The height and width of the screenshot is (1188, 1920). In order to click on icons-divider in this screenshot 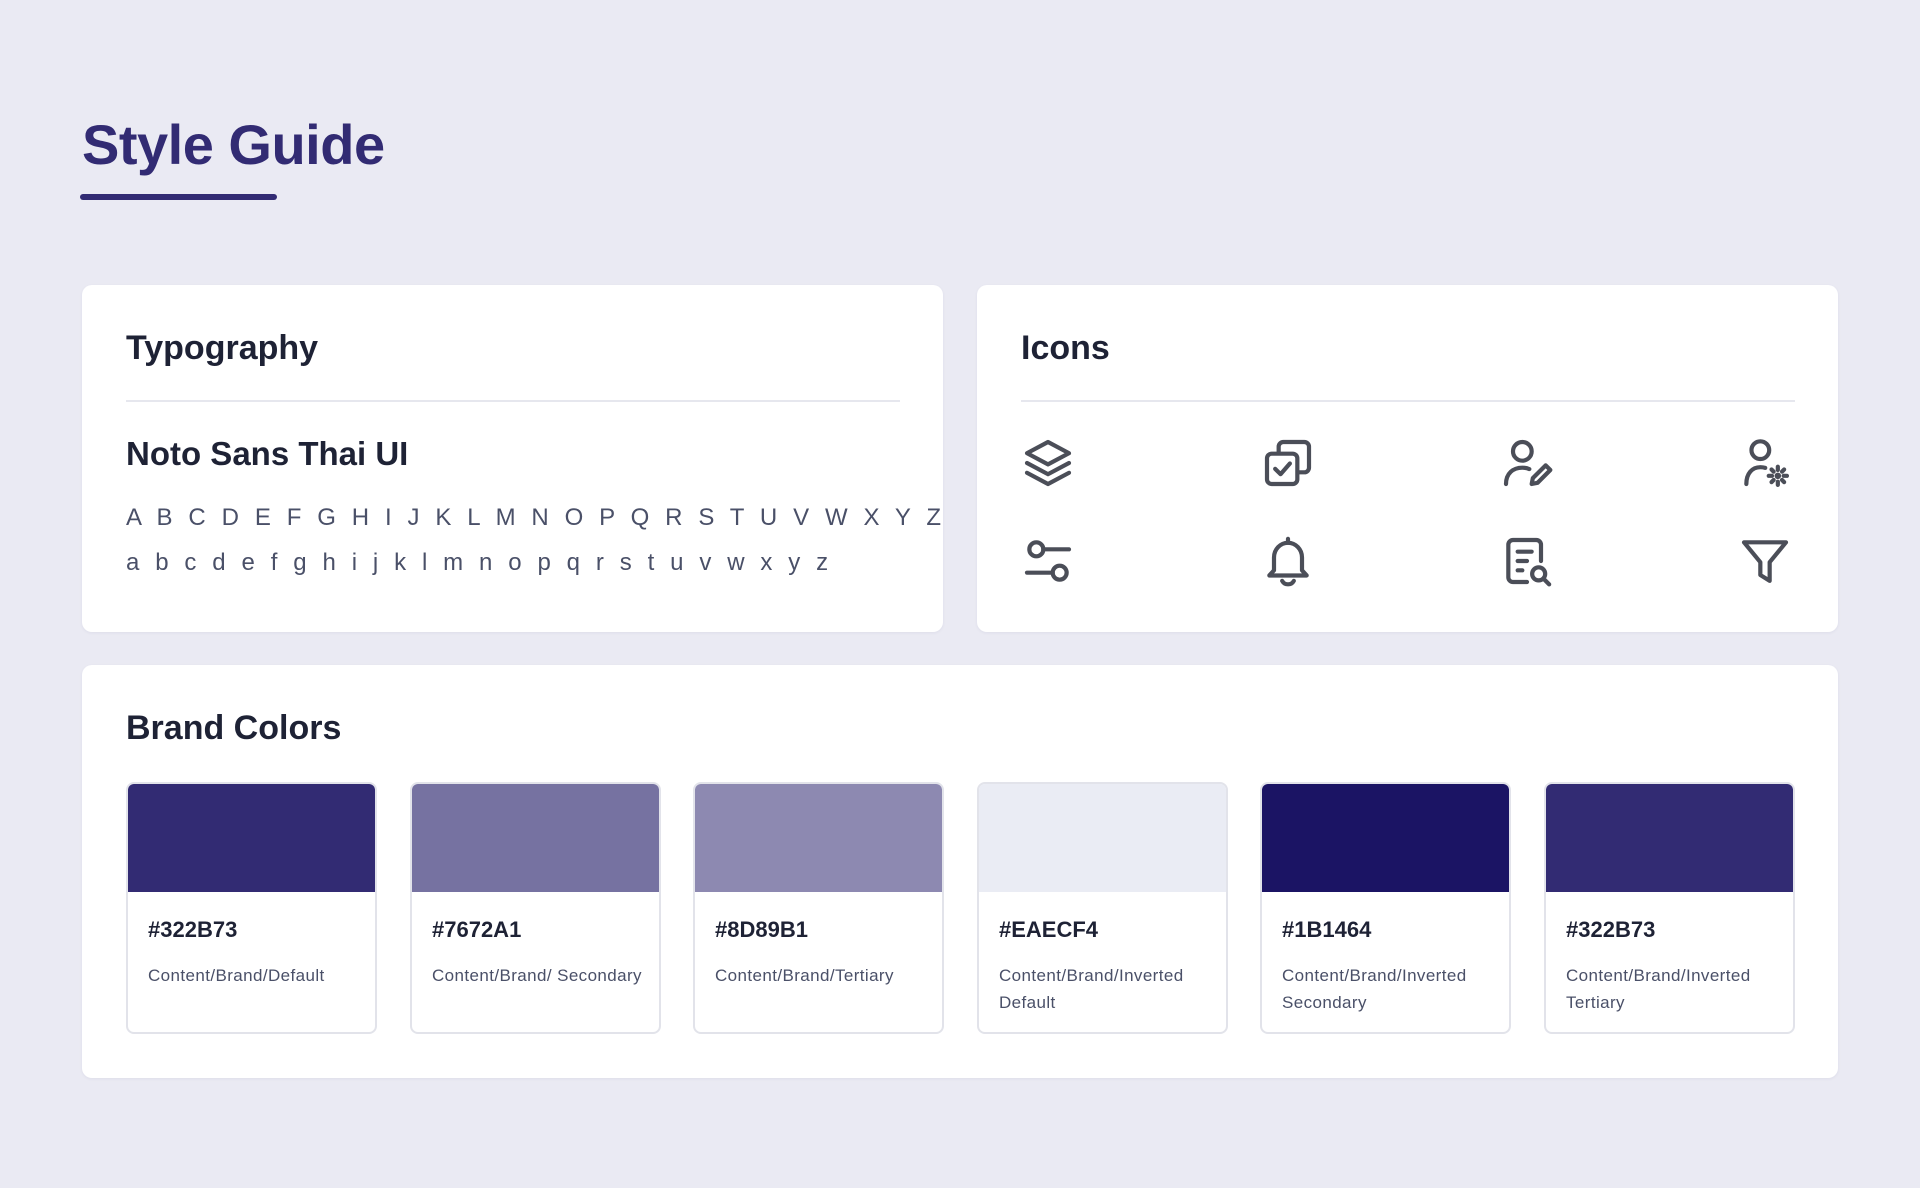, I will do `click(1408, 401)`.